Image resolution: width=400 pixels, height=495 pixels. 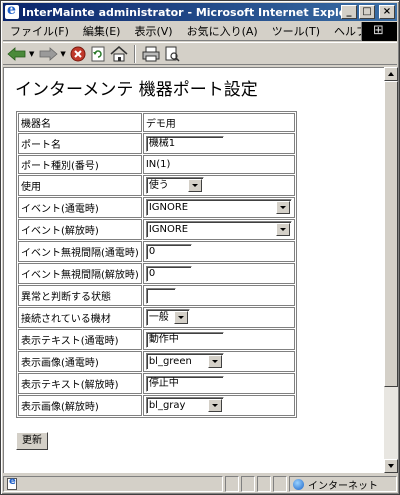 I want to click on row-label: イベント無視間隔(解放時), so click(x=80, y=273).